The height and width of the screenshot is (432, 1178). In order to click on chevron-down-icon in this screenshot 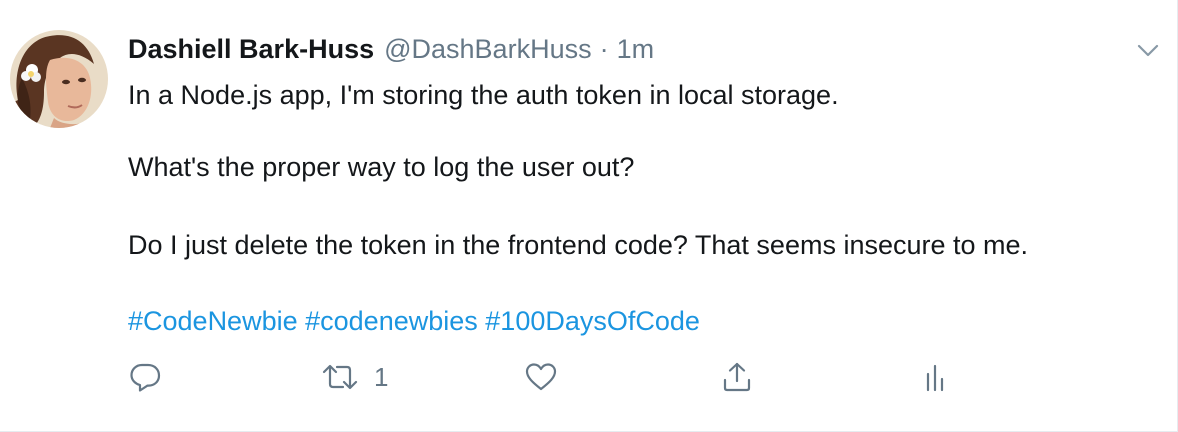, I will do `click(1148, 50)`.